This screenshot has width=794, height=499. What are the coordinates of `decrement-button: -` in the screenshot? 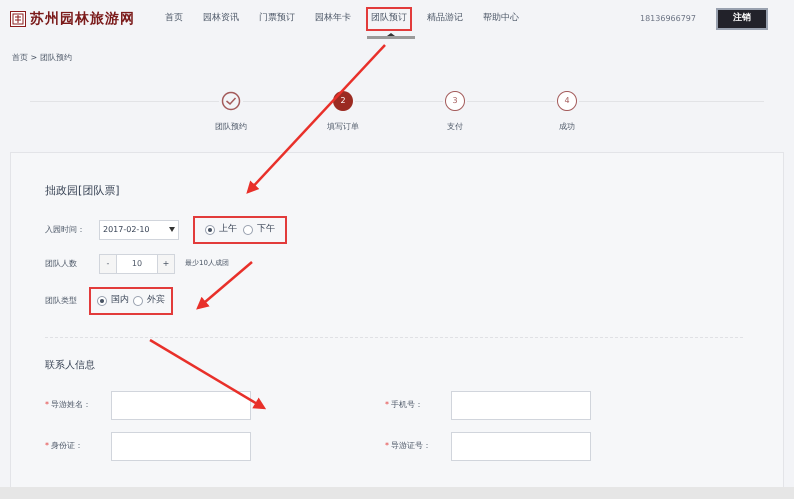 It's located at (108, 264).